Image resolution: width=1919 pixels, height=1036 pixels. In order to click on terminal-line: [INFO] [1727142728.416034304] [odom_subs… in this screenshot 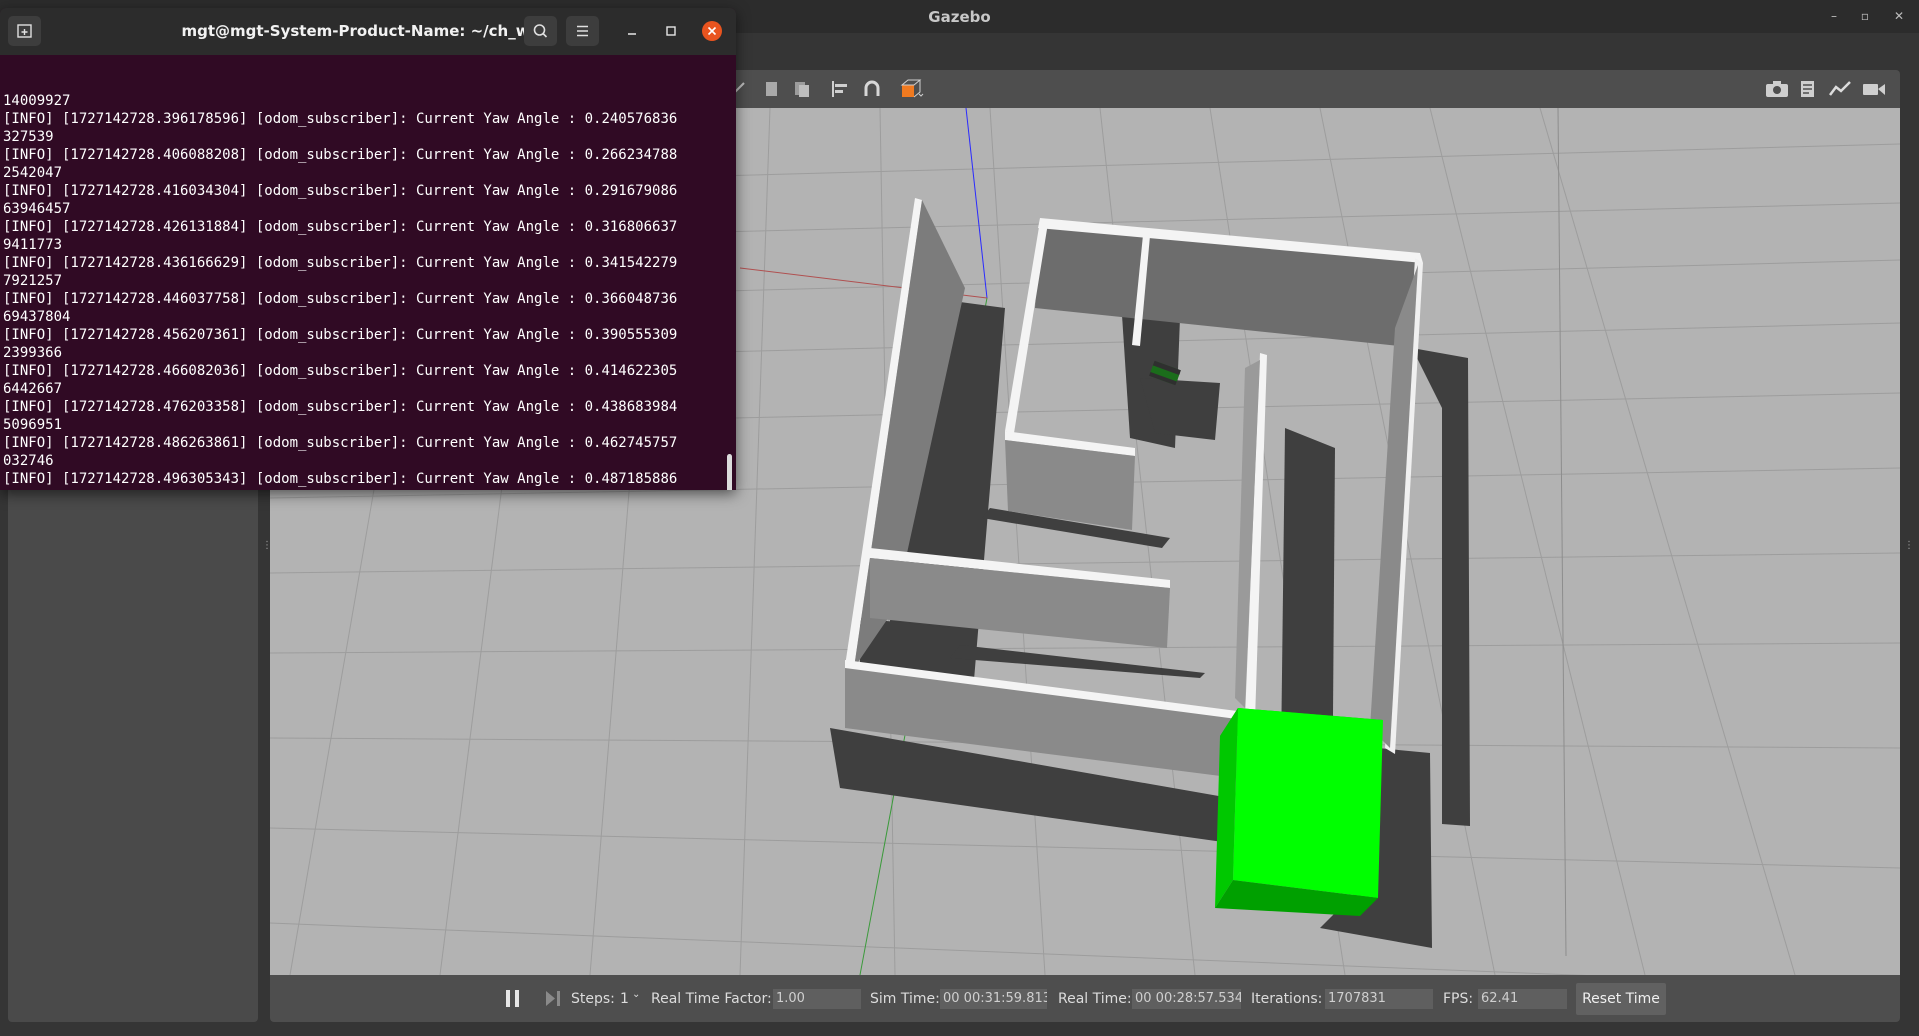, I will do `click(340, 191)`.